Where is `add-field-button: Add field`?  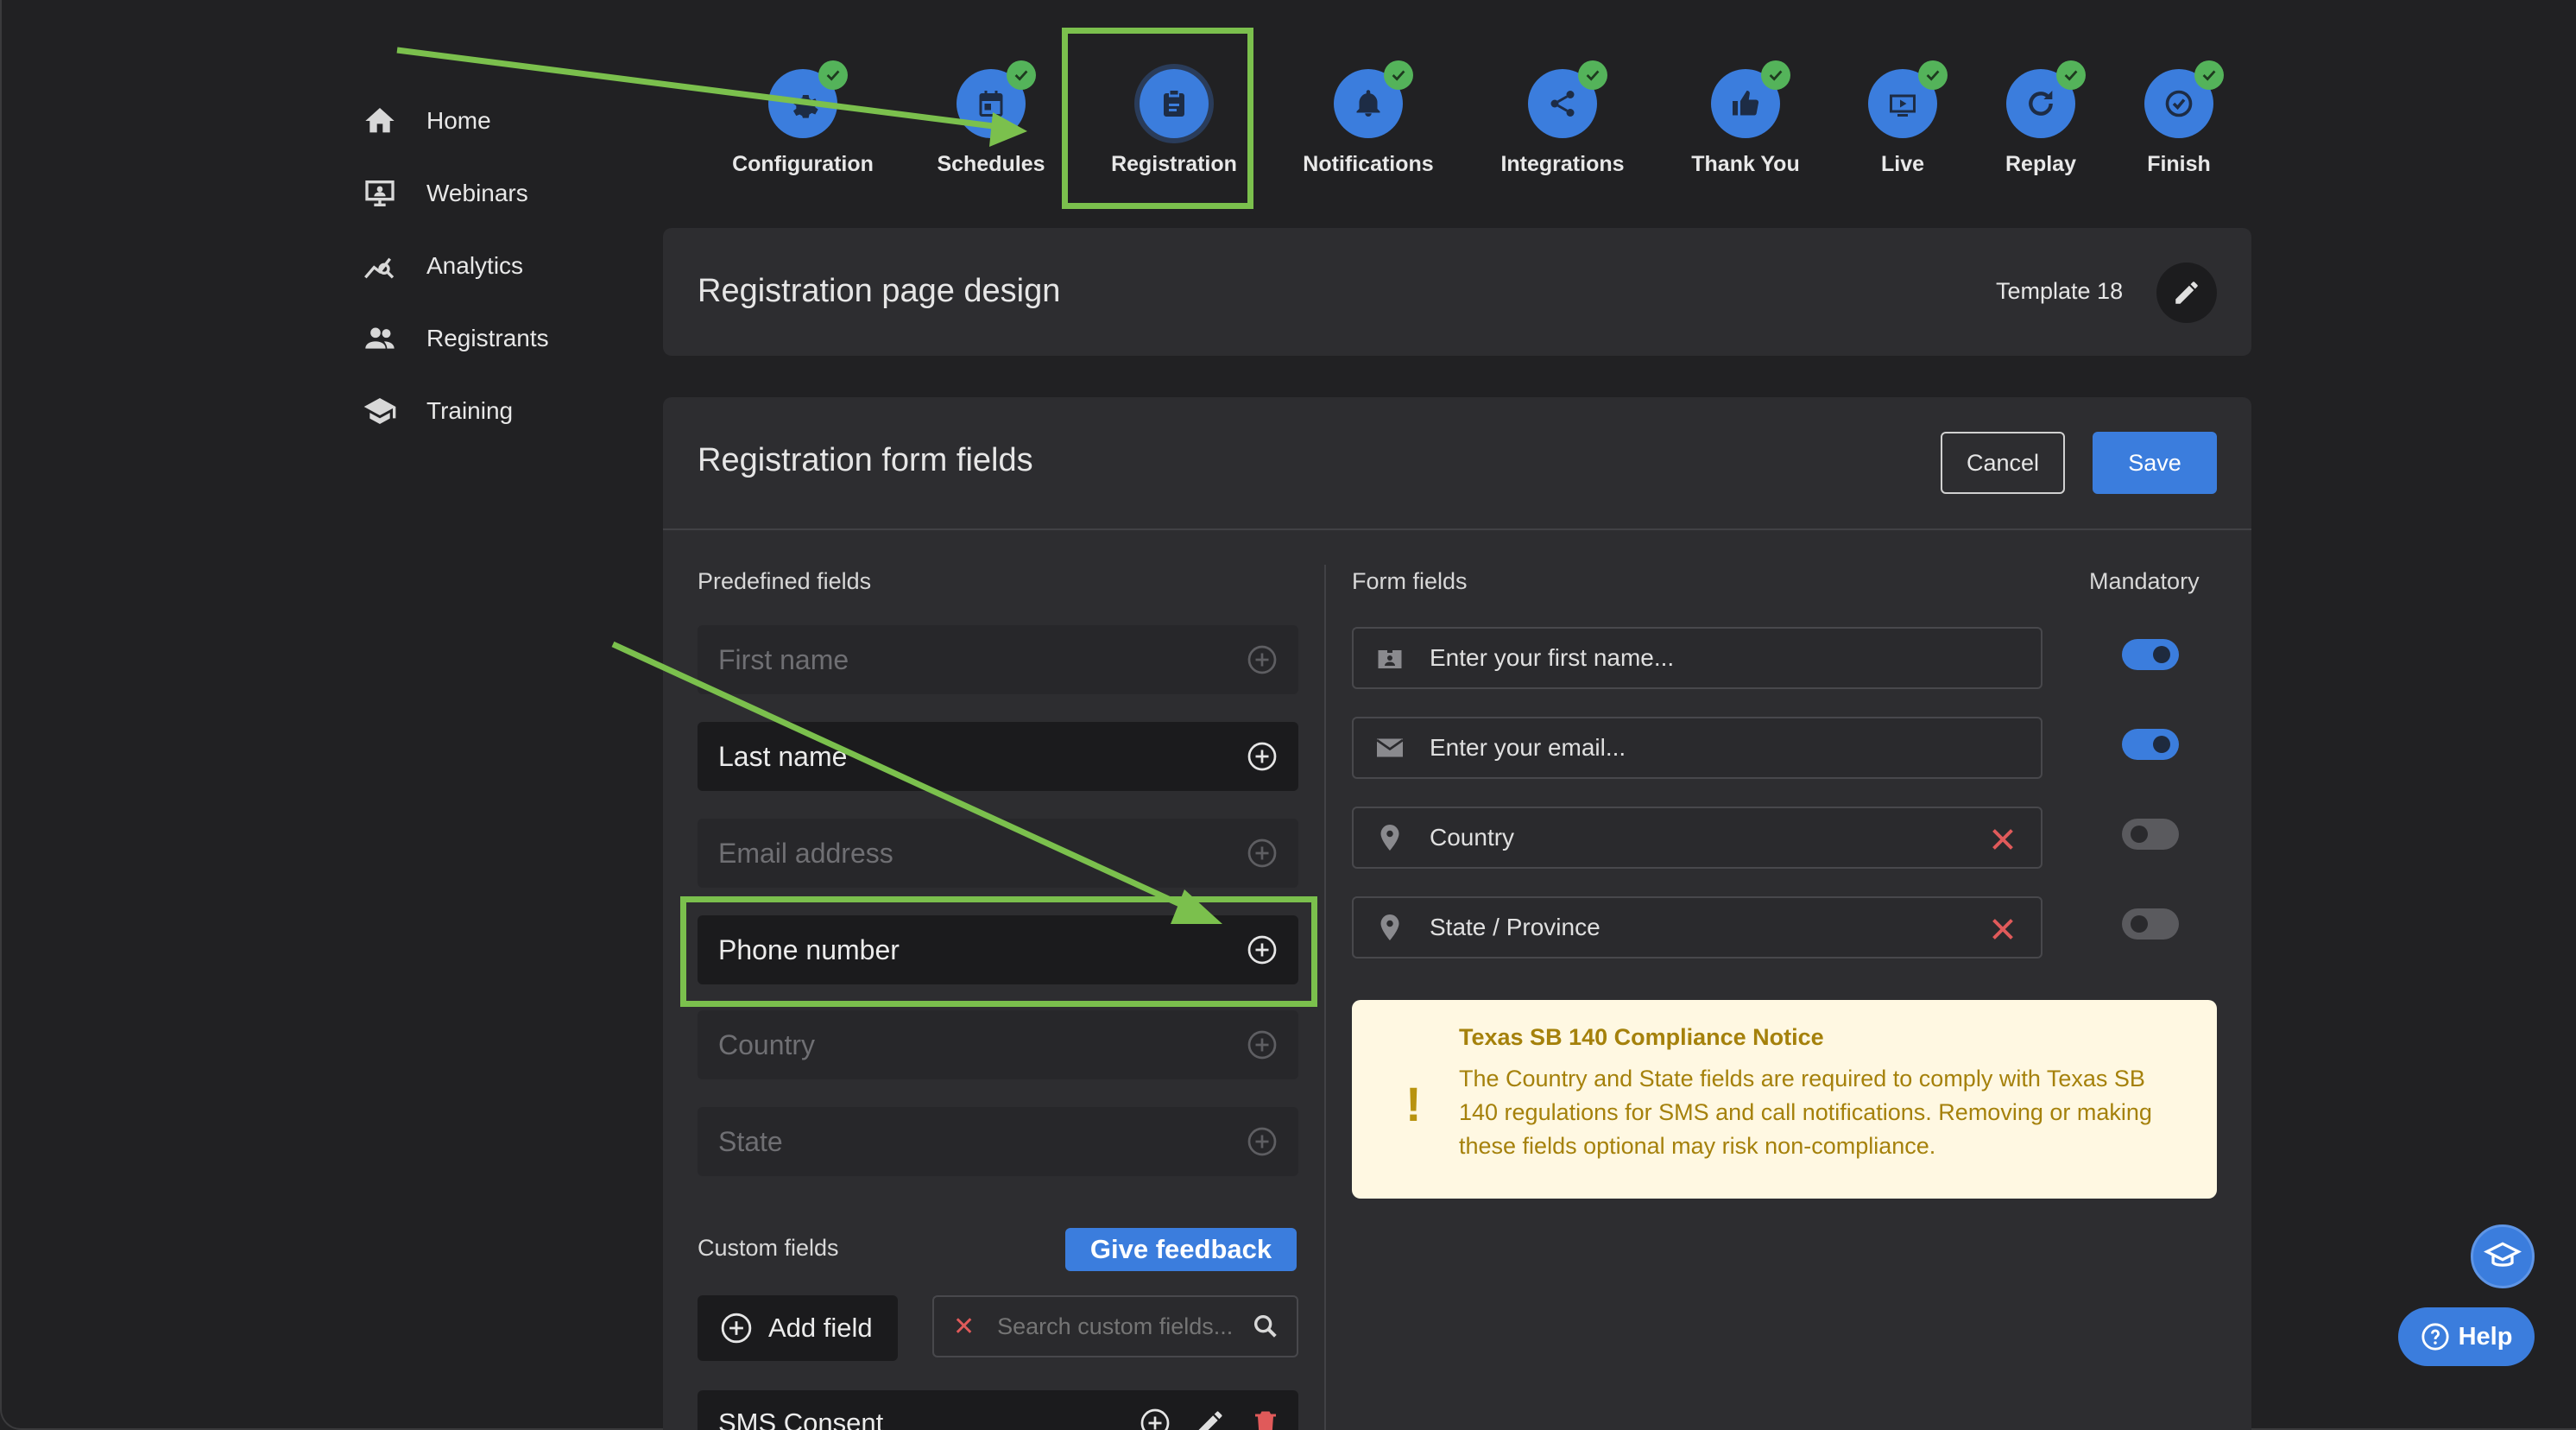 add-field-button: Add field is located at coordinates (798, 1328).